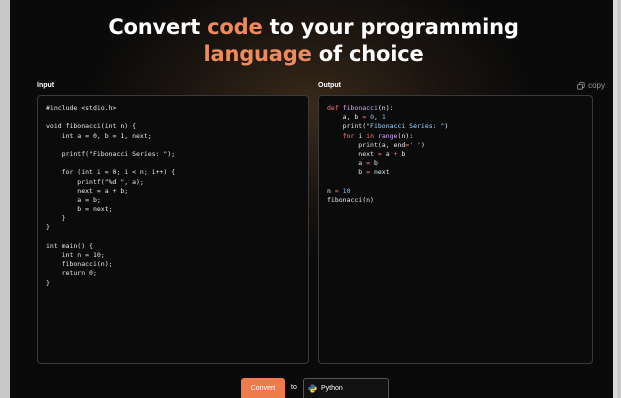  I want to click on code-line: next = a + b;, so click(87, 190).